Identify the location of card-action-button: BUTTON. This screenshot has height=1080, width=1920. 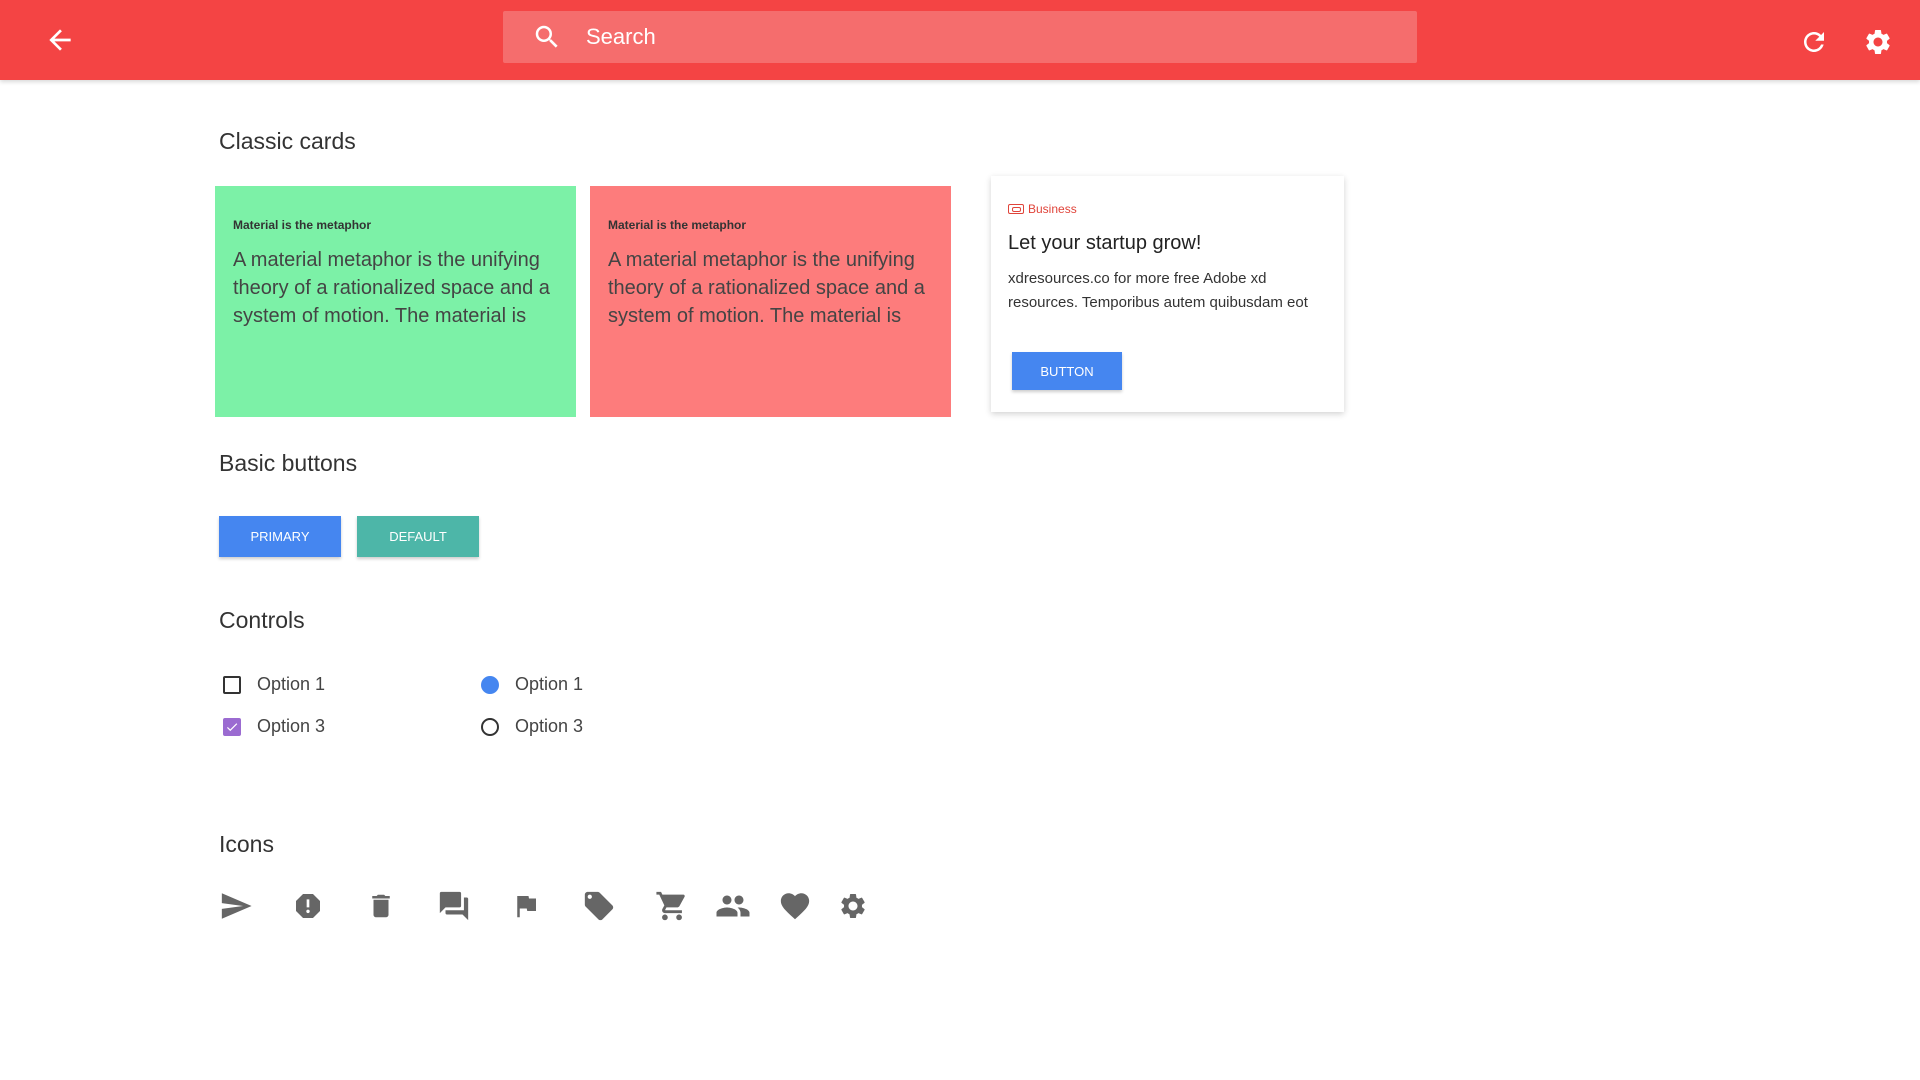
(1067, 371).